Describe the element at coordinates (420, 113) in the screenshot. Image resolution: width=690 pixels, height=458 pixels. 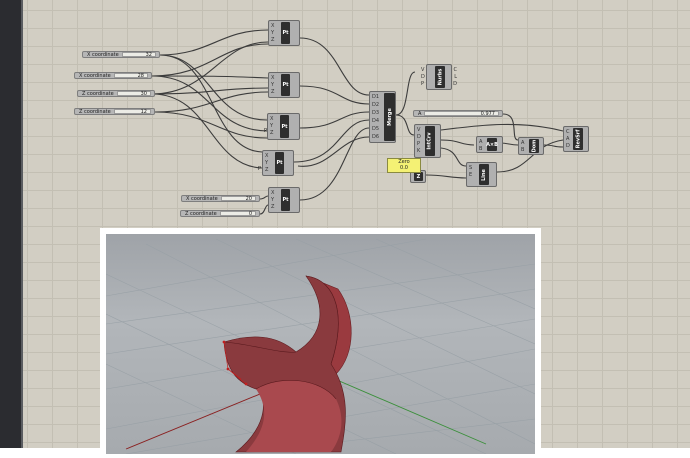
I see `slider-label: A` at that location.